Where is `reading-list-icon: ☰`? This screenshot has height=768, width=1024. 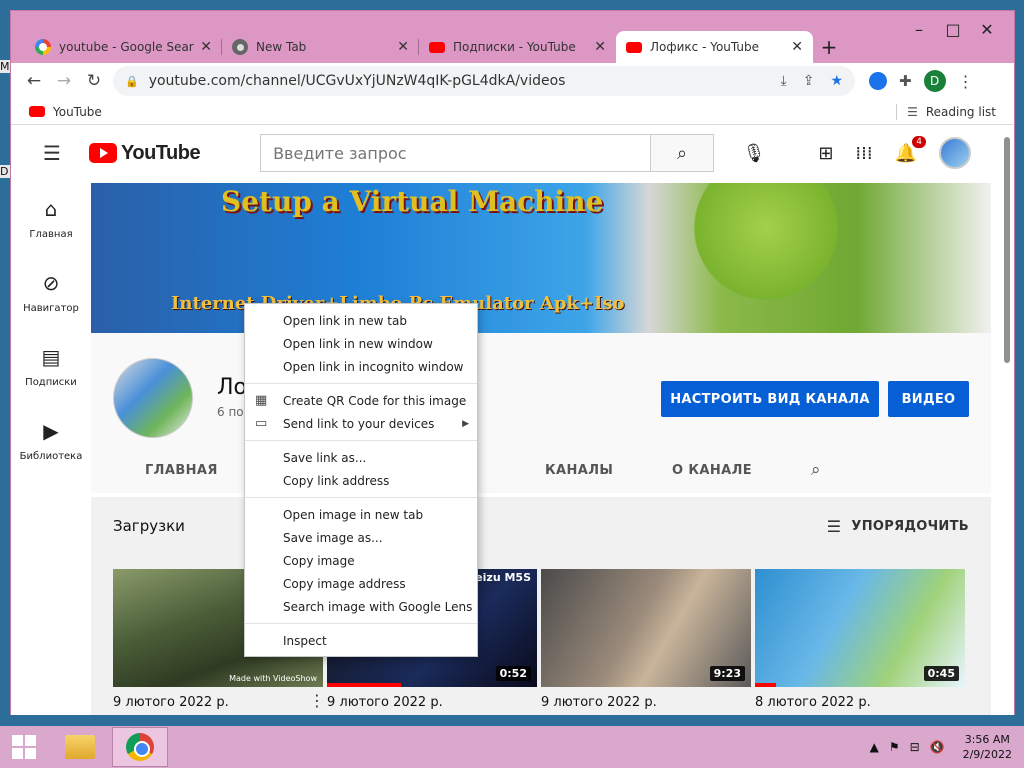
reading-list-icon: ☰ is located at coordinates (912, 111).